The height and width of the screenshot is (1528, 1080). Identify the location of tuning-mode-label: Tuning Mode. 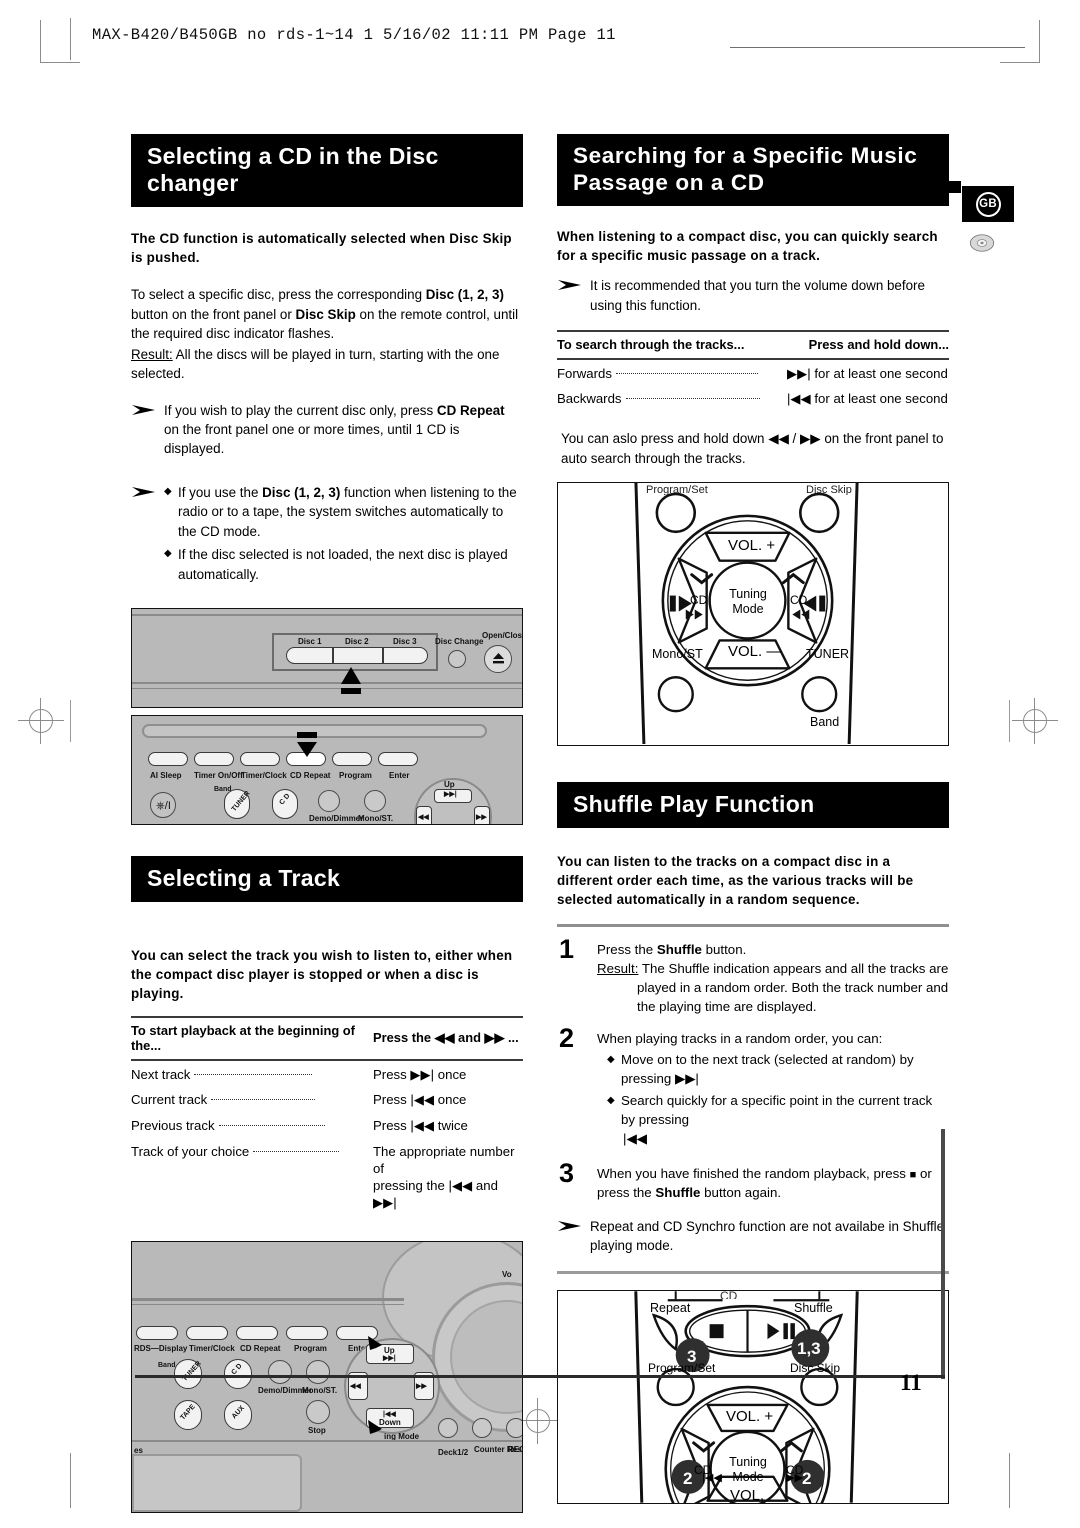
(748, 602).